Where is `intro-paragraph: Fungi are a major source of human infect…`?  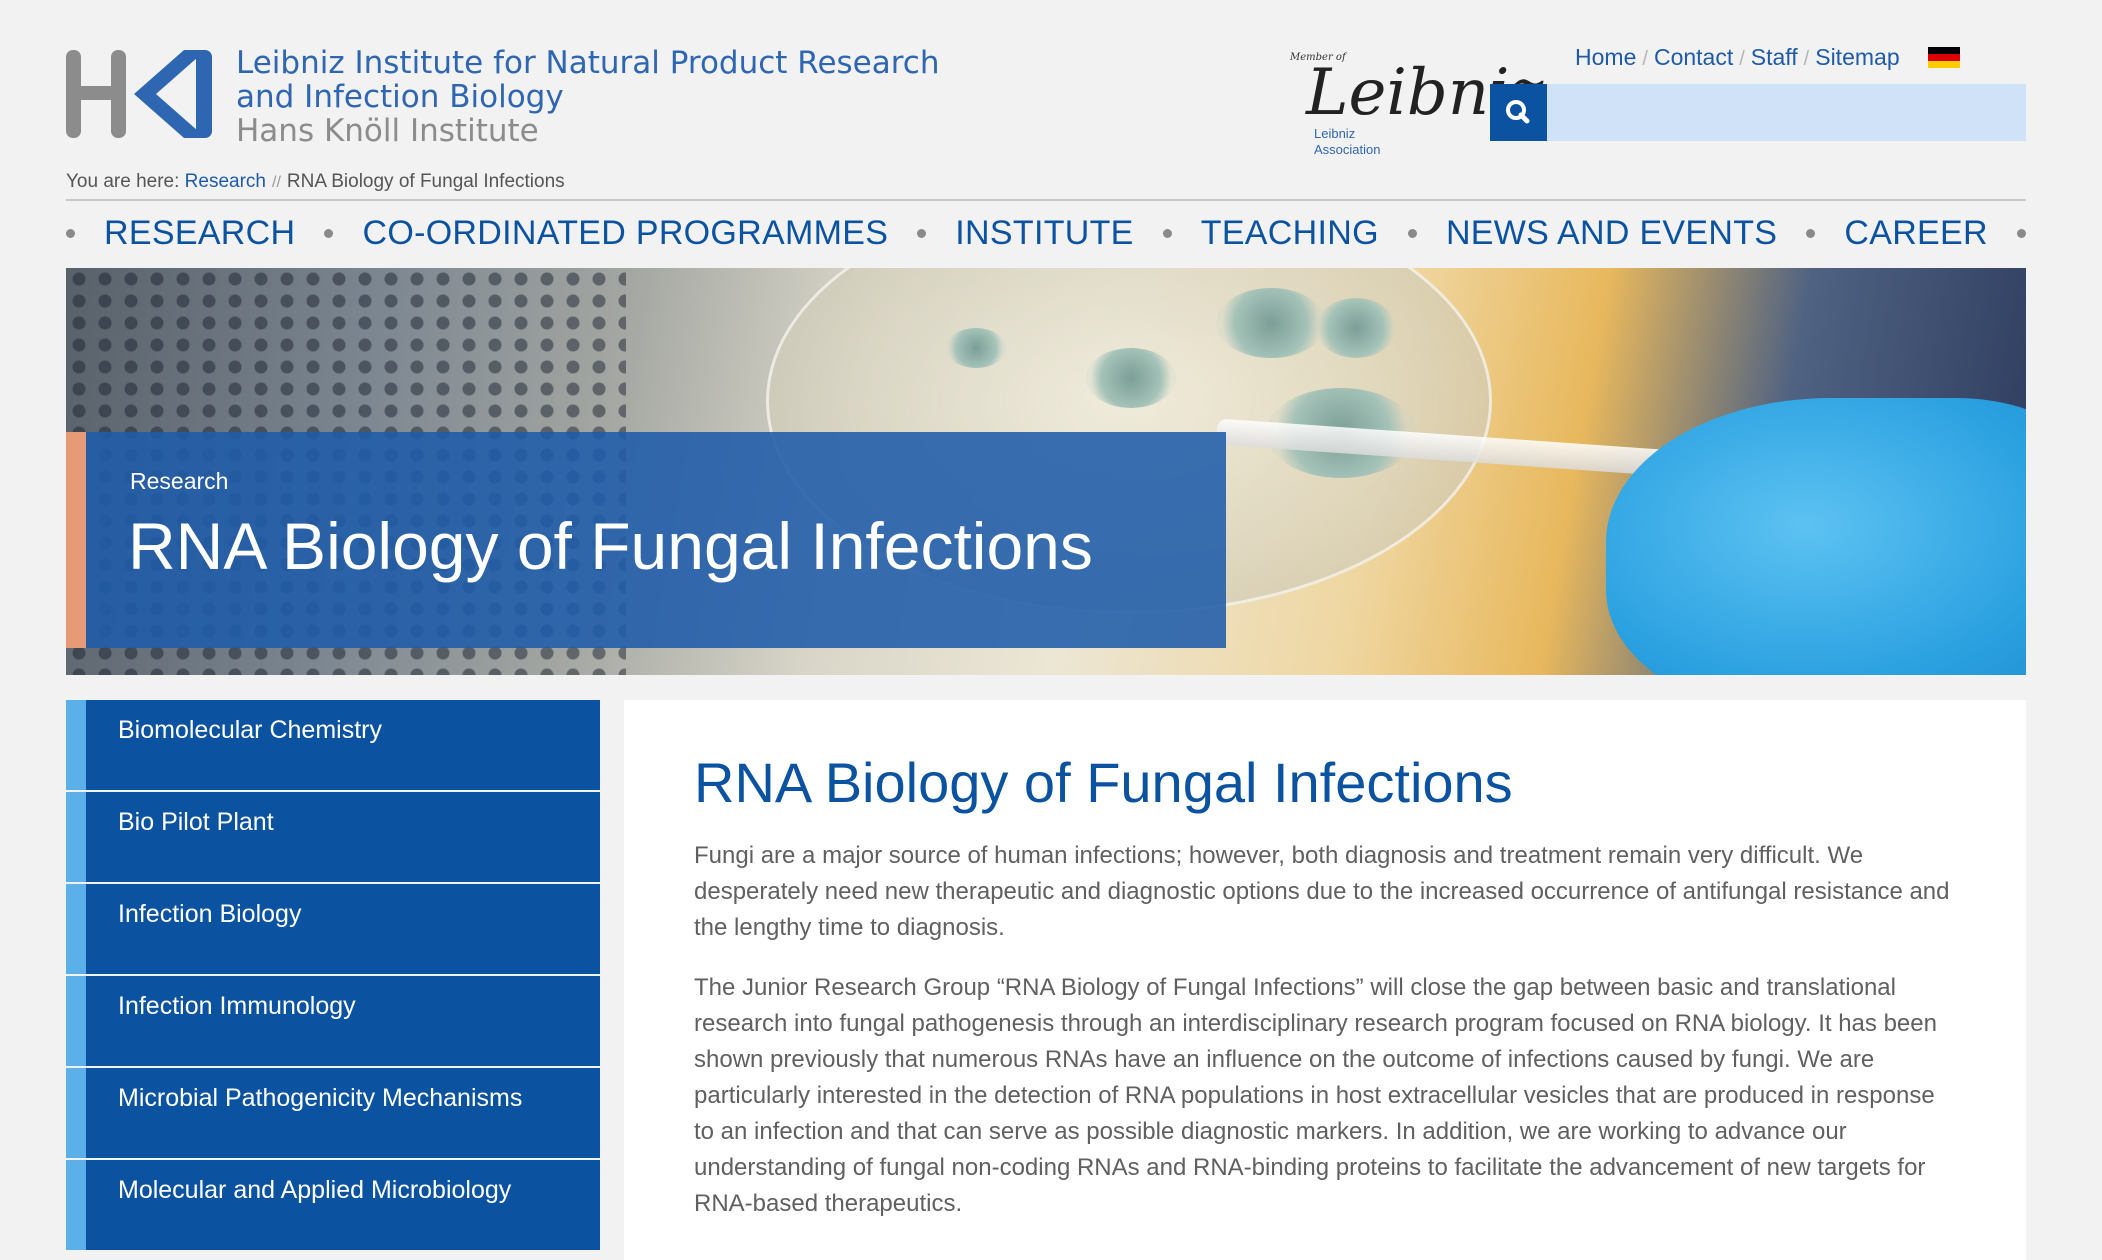 intro-paragraph: Fungi are a major source of human infect… is located at coordinates (1322, 891).